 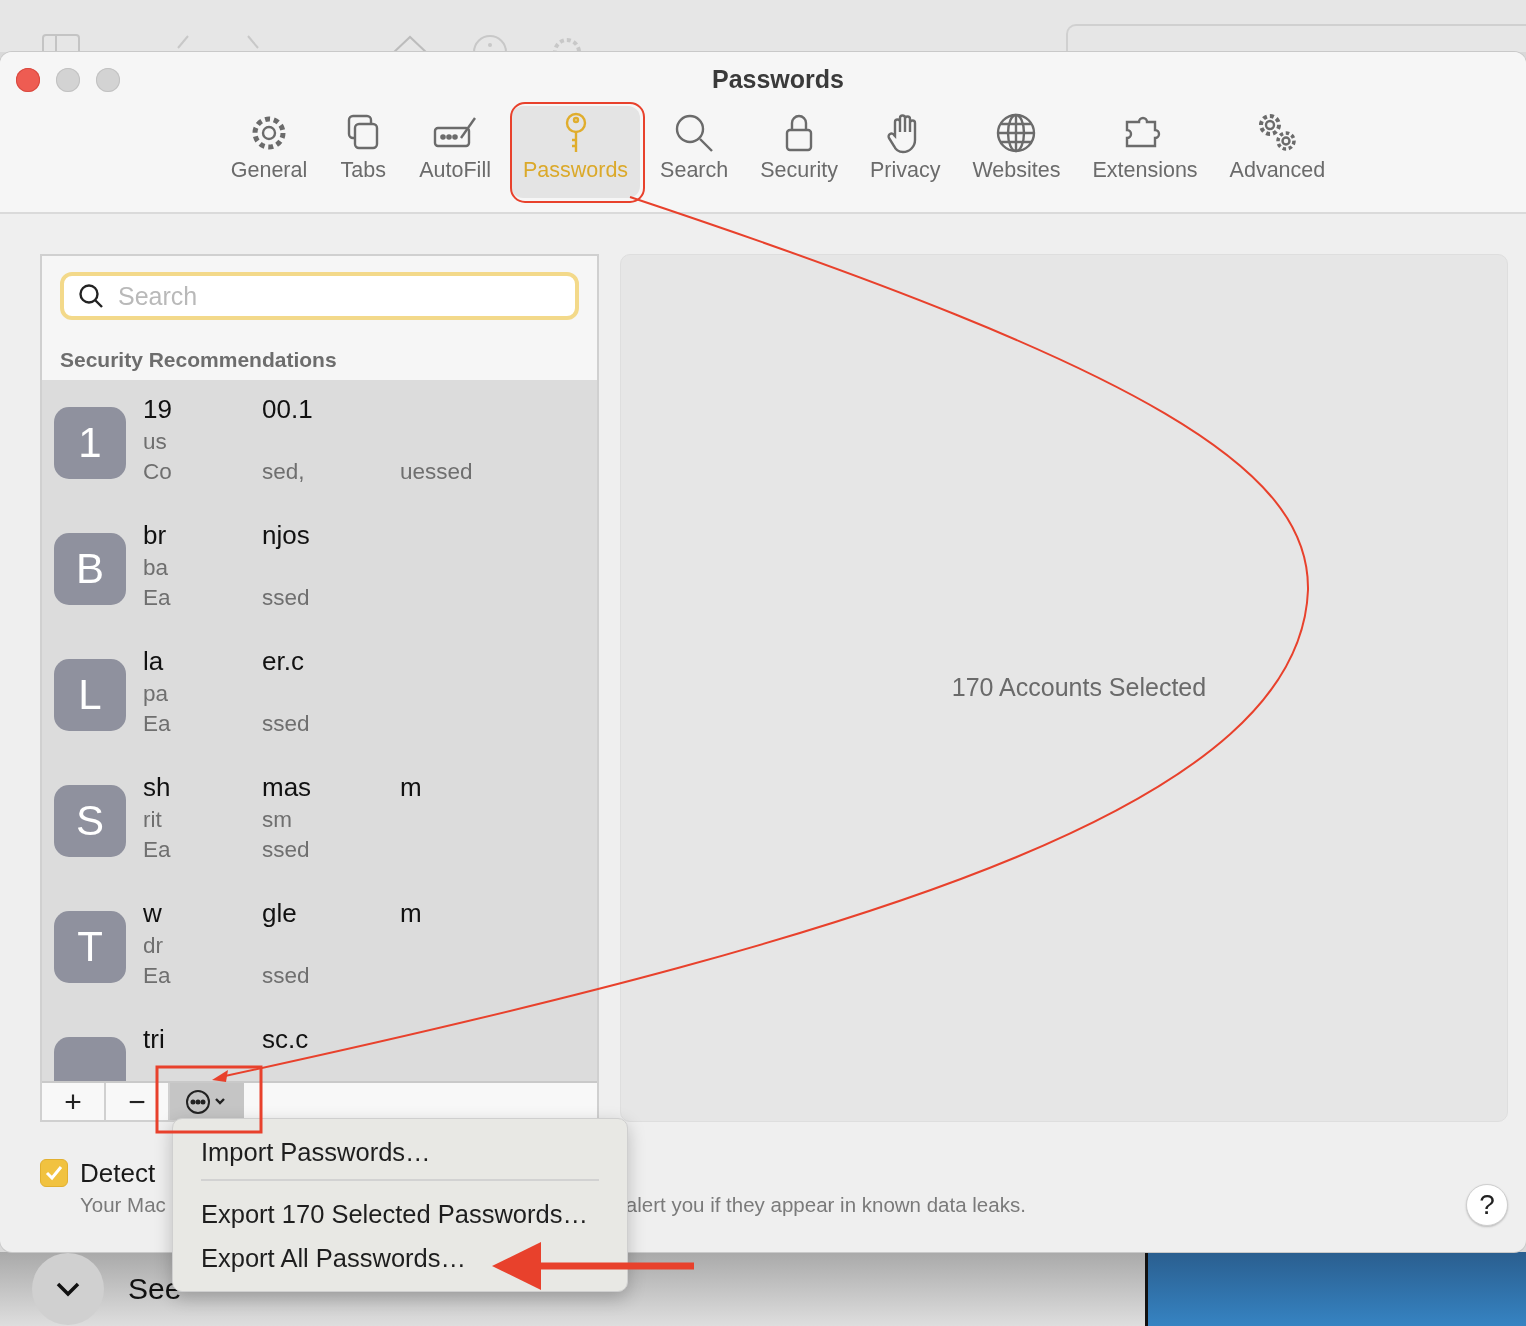 I want to click on account-title: gle, so click(x=280, y=913).